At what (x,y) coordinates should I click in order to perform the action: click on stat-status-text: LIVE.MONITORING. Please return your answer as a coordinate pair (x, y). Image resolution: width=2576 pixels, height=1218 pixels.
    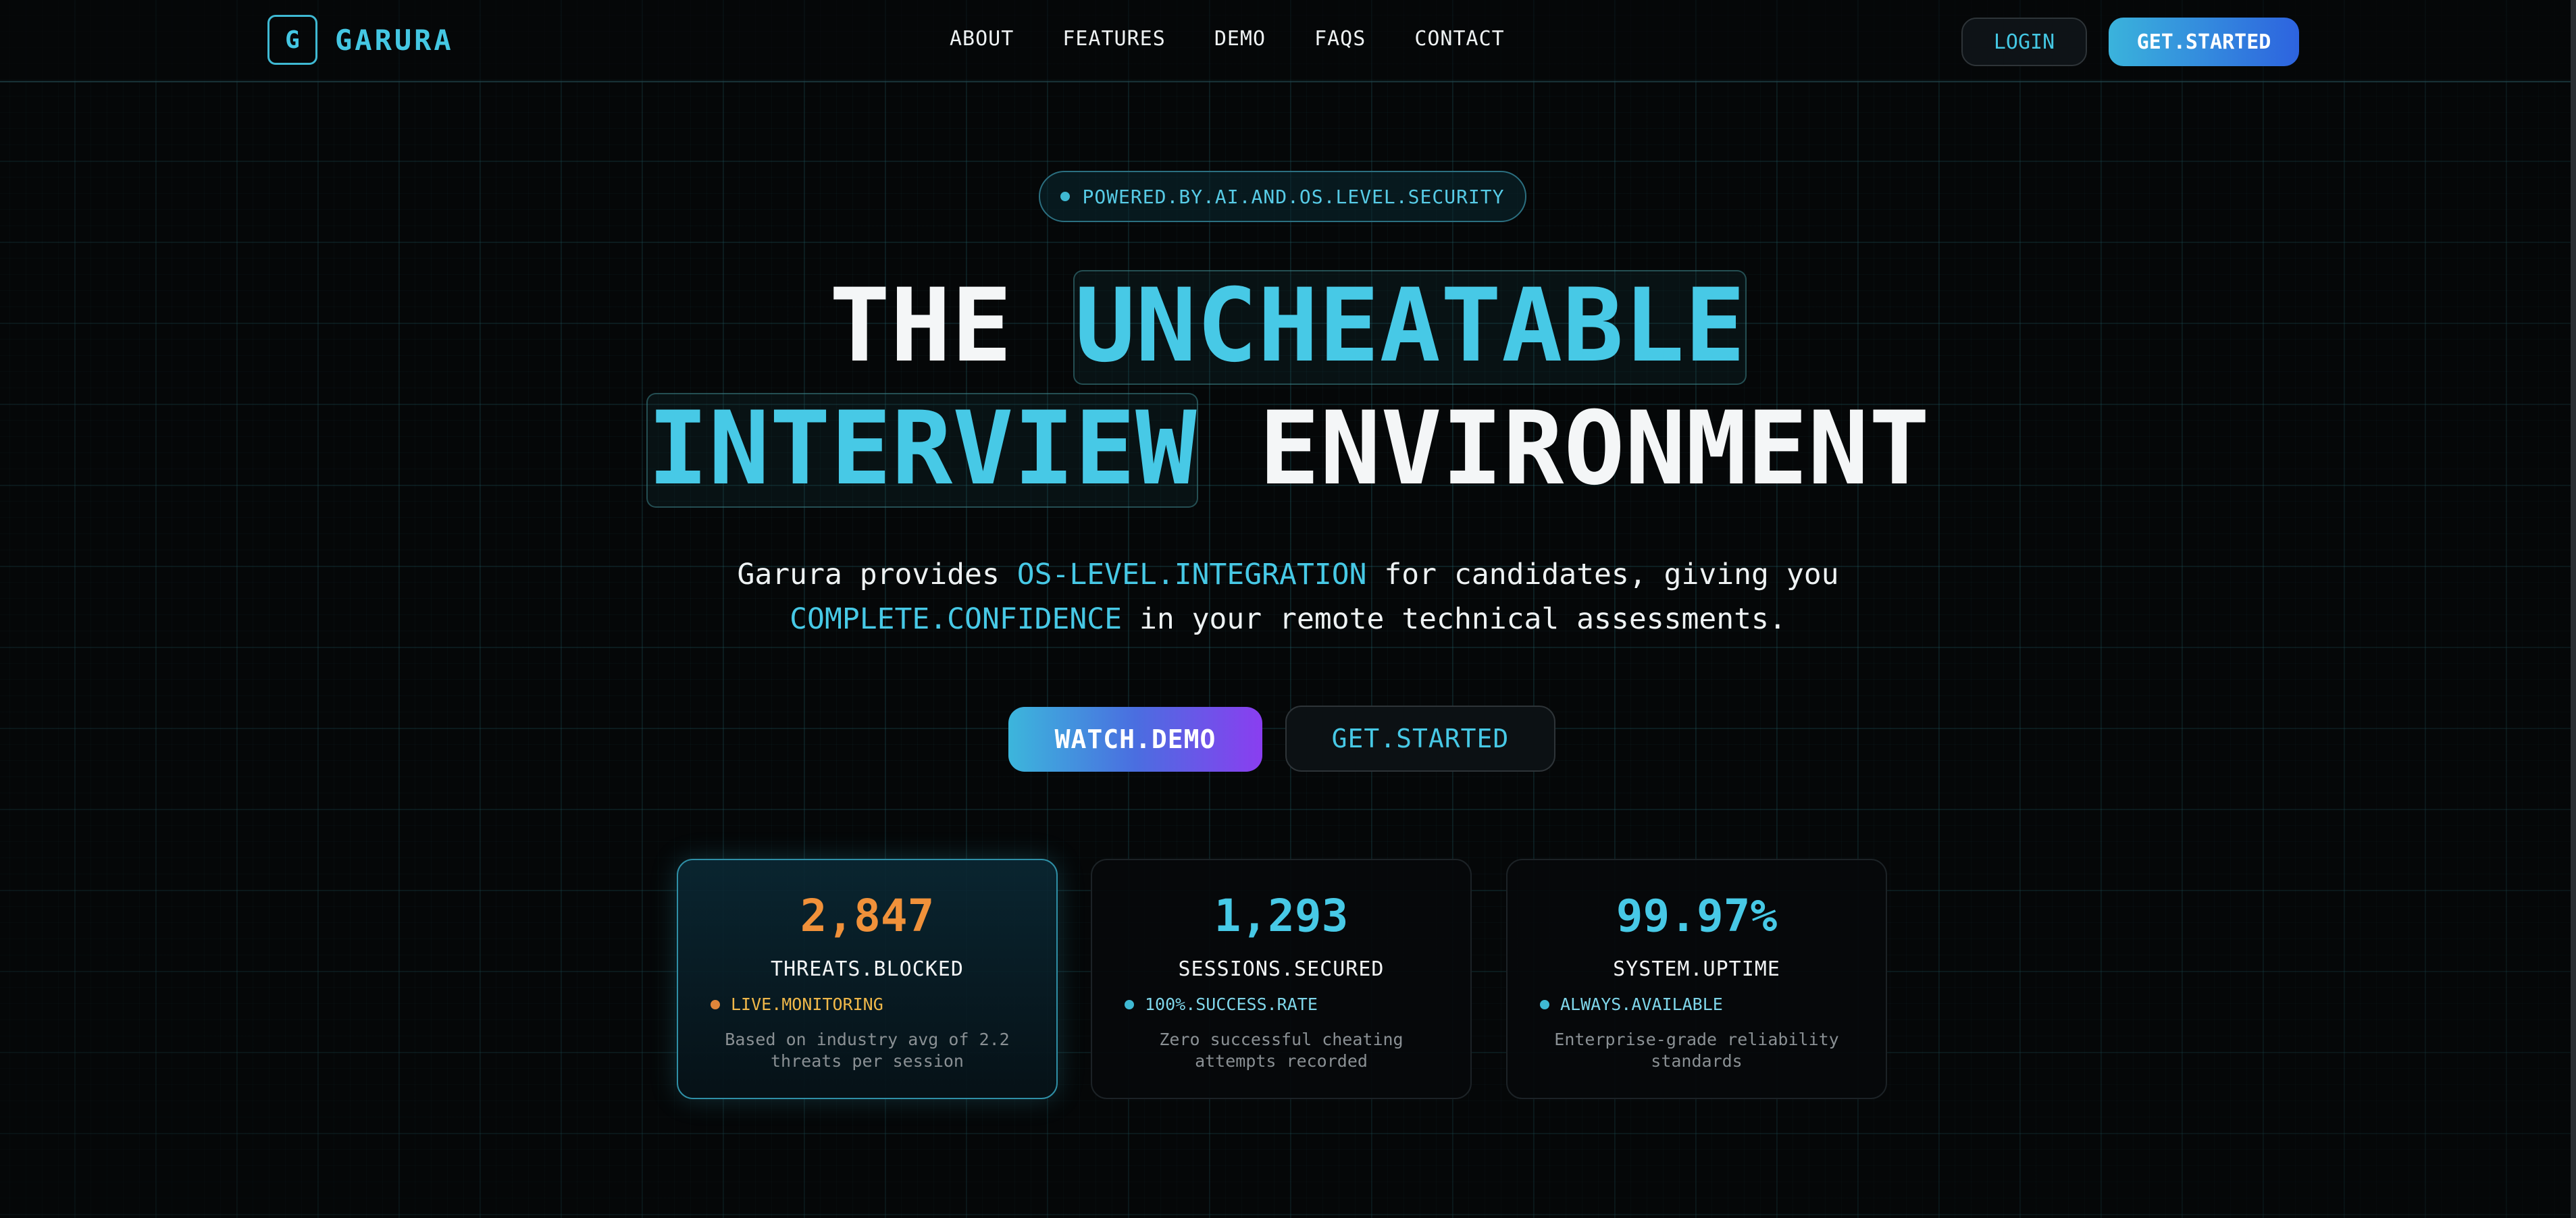
    Looking at the image, I should click on (807, 1004).